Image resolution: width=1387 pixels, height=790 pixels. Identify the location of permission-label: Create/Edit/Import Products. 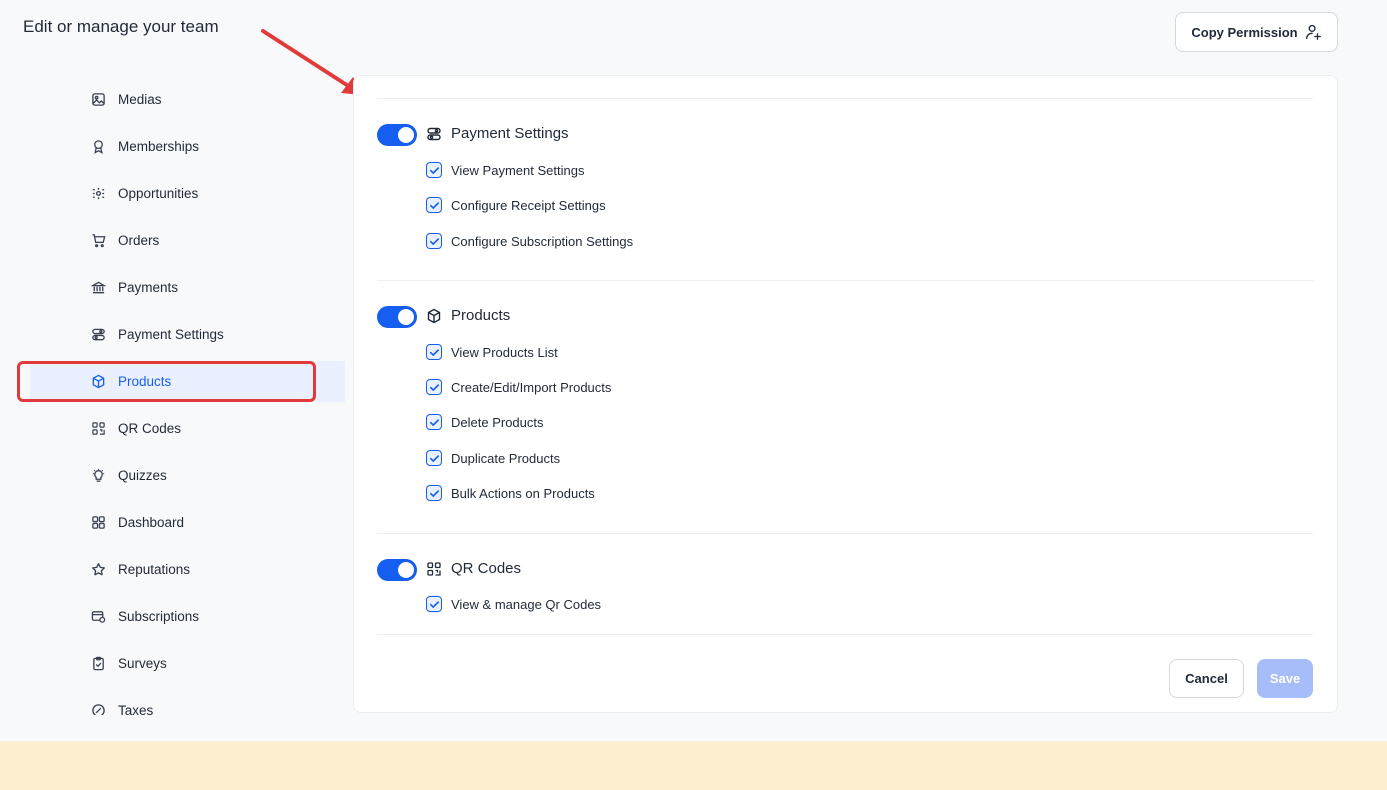
(531, 387).